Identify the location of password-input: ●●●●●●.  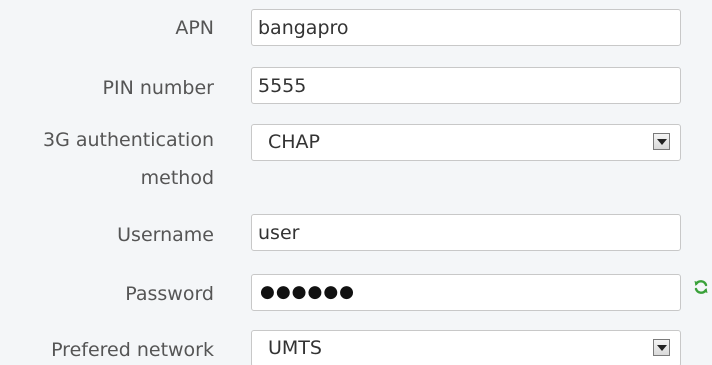
(466, 292).